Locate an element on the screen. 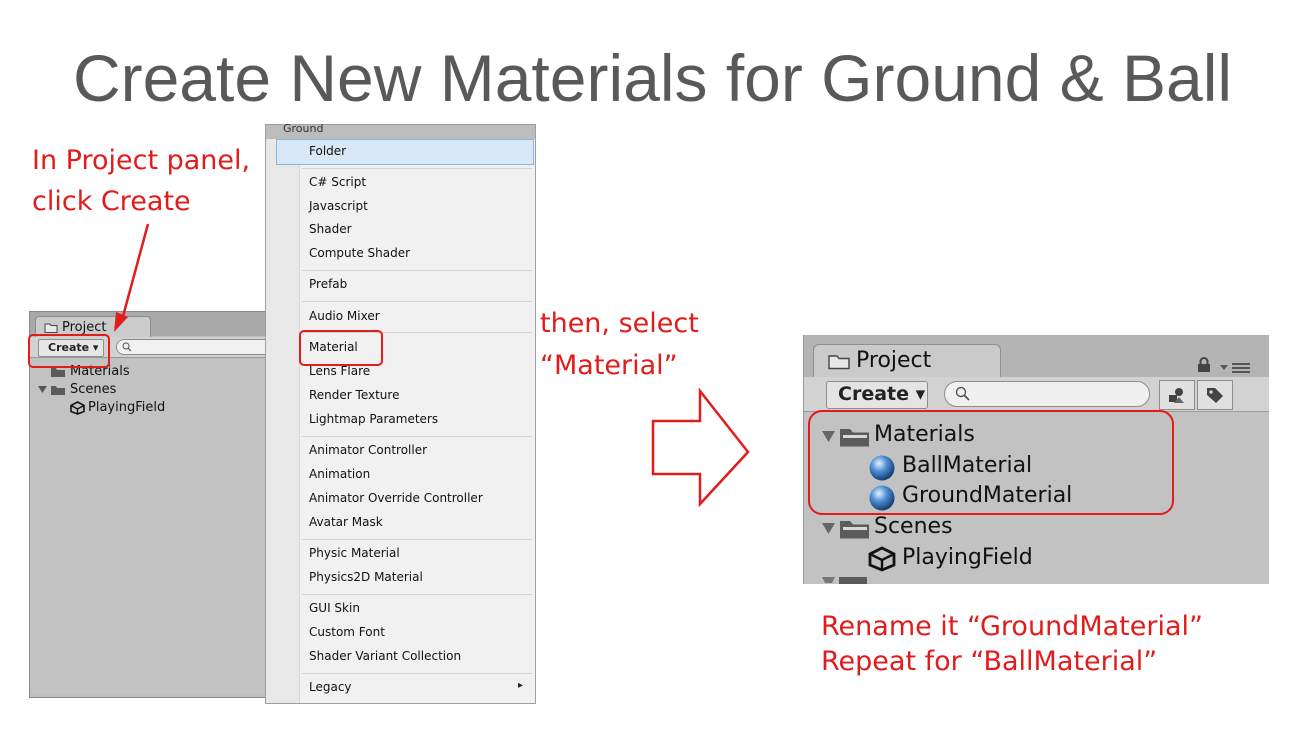 Image resolution: width=1305 pixels, height=734 pixels. panel-toolbar: Create ▾ is located at coordinates (1036, 394).